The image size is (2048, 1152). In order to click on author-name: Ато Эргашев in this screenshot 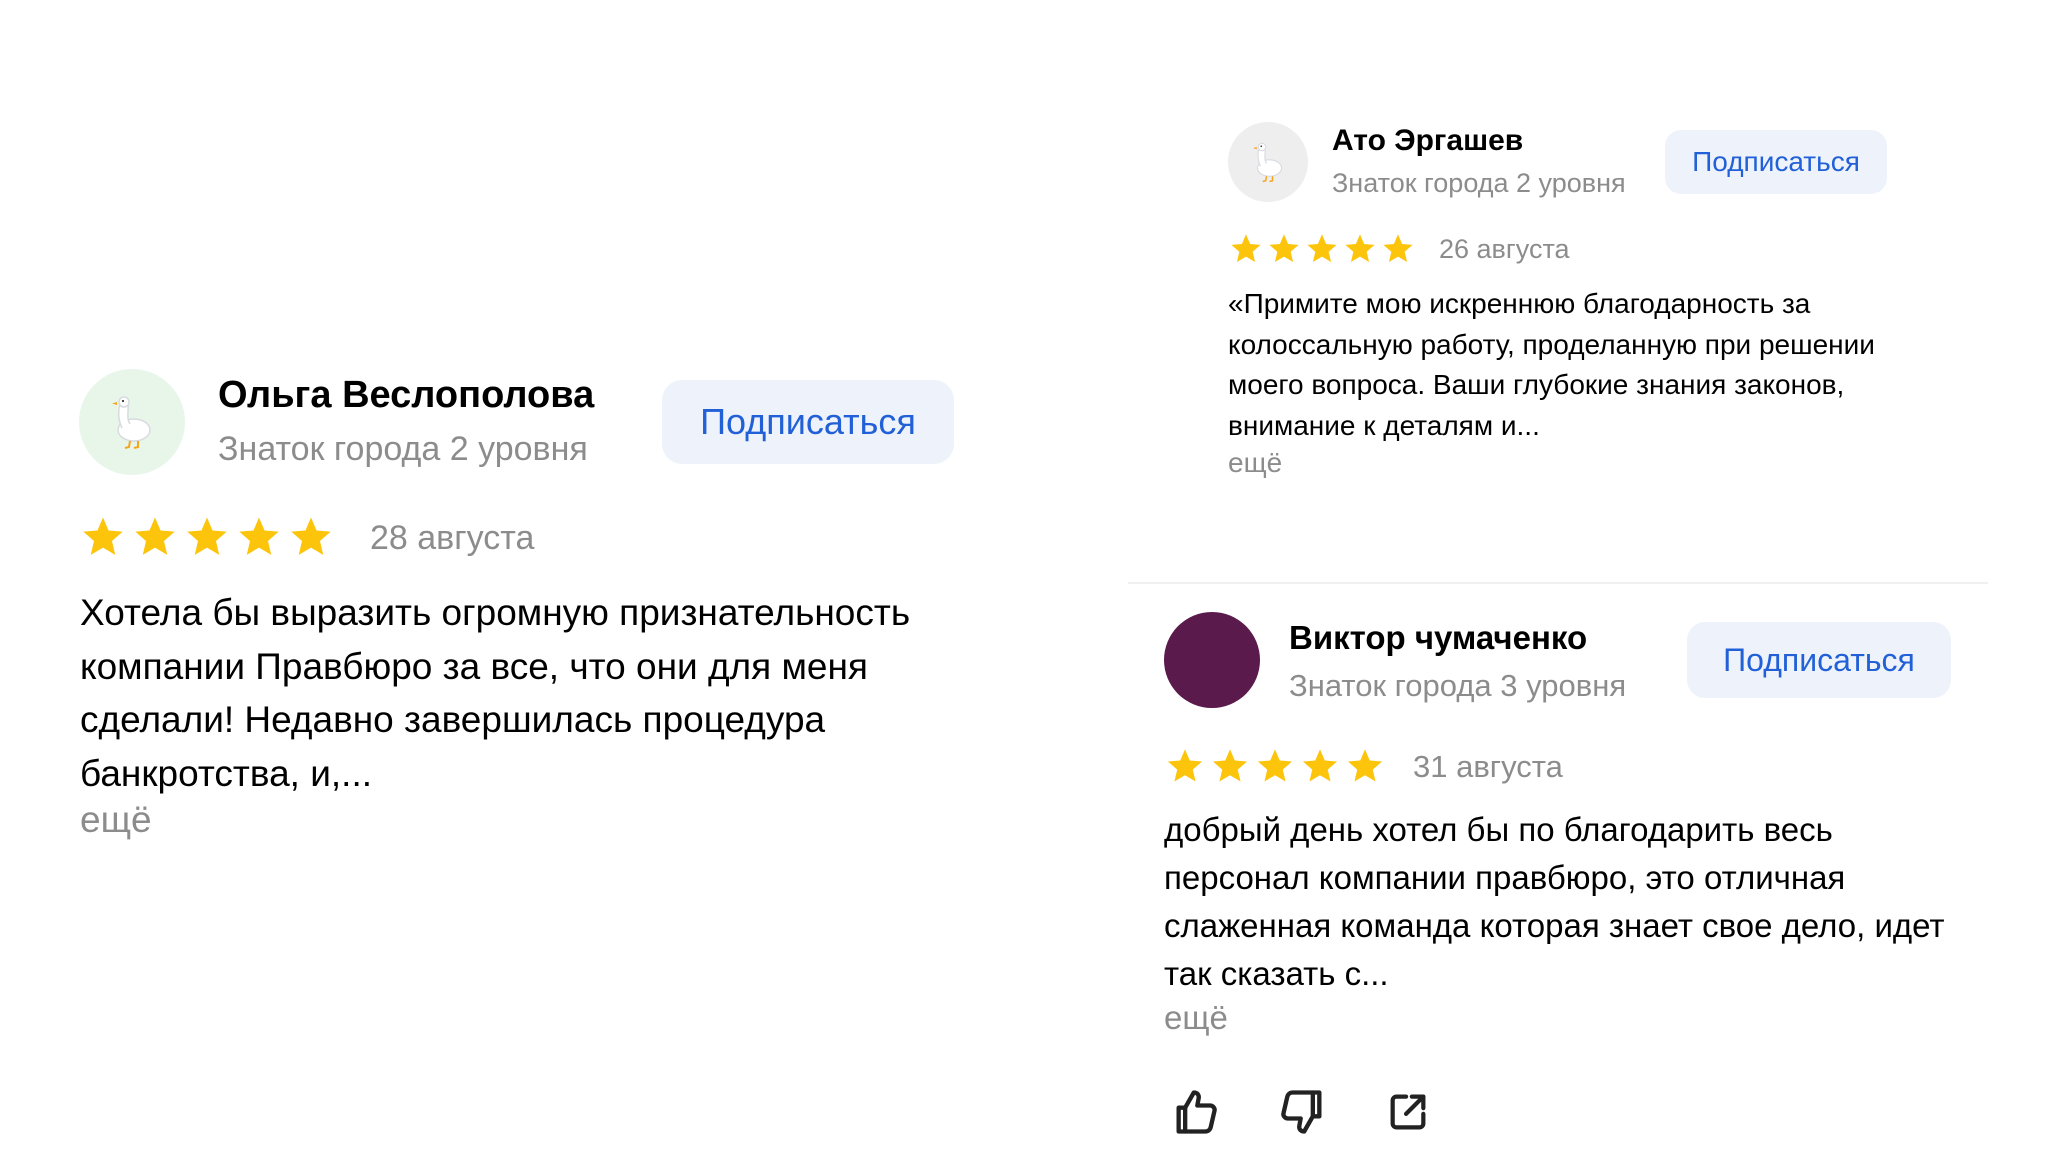, I will do `click(1427, 141)`.